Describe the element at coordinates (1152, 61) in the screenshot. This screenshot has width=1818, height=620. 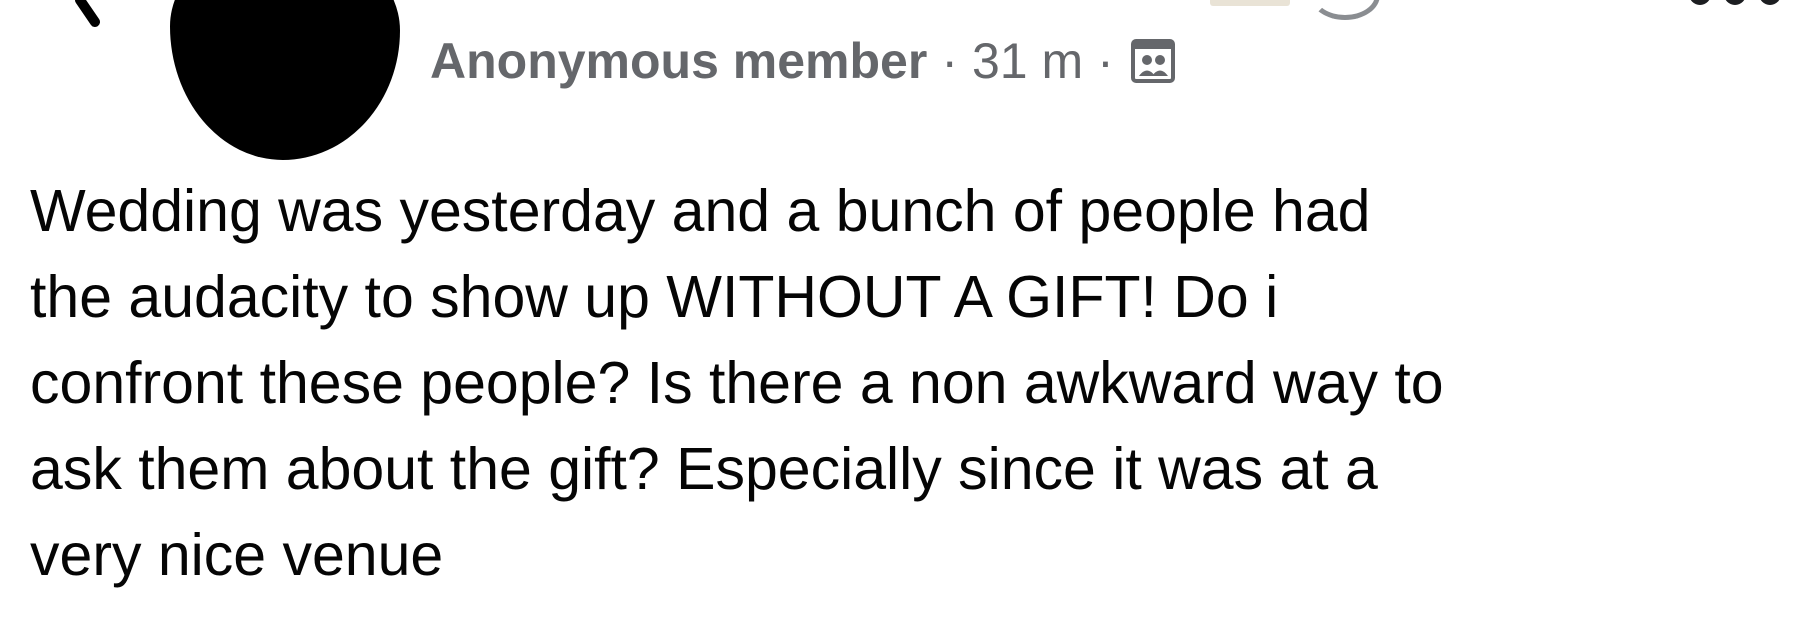
I see `group-audience-icon` at that location.